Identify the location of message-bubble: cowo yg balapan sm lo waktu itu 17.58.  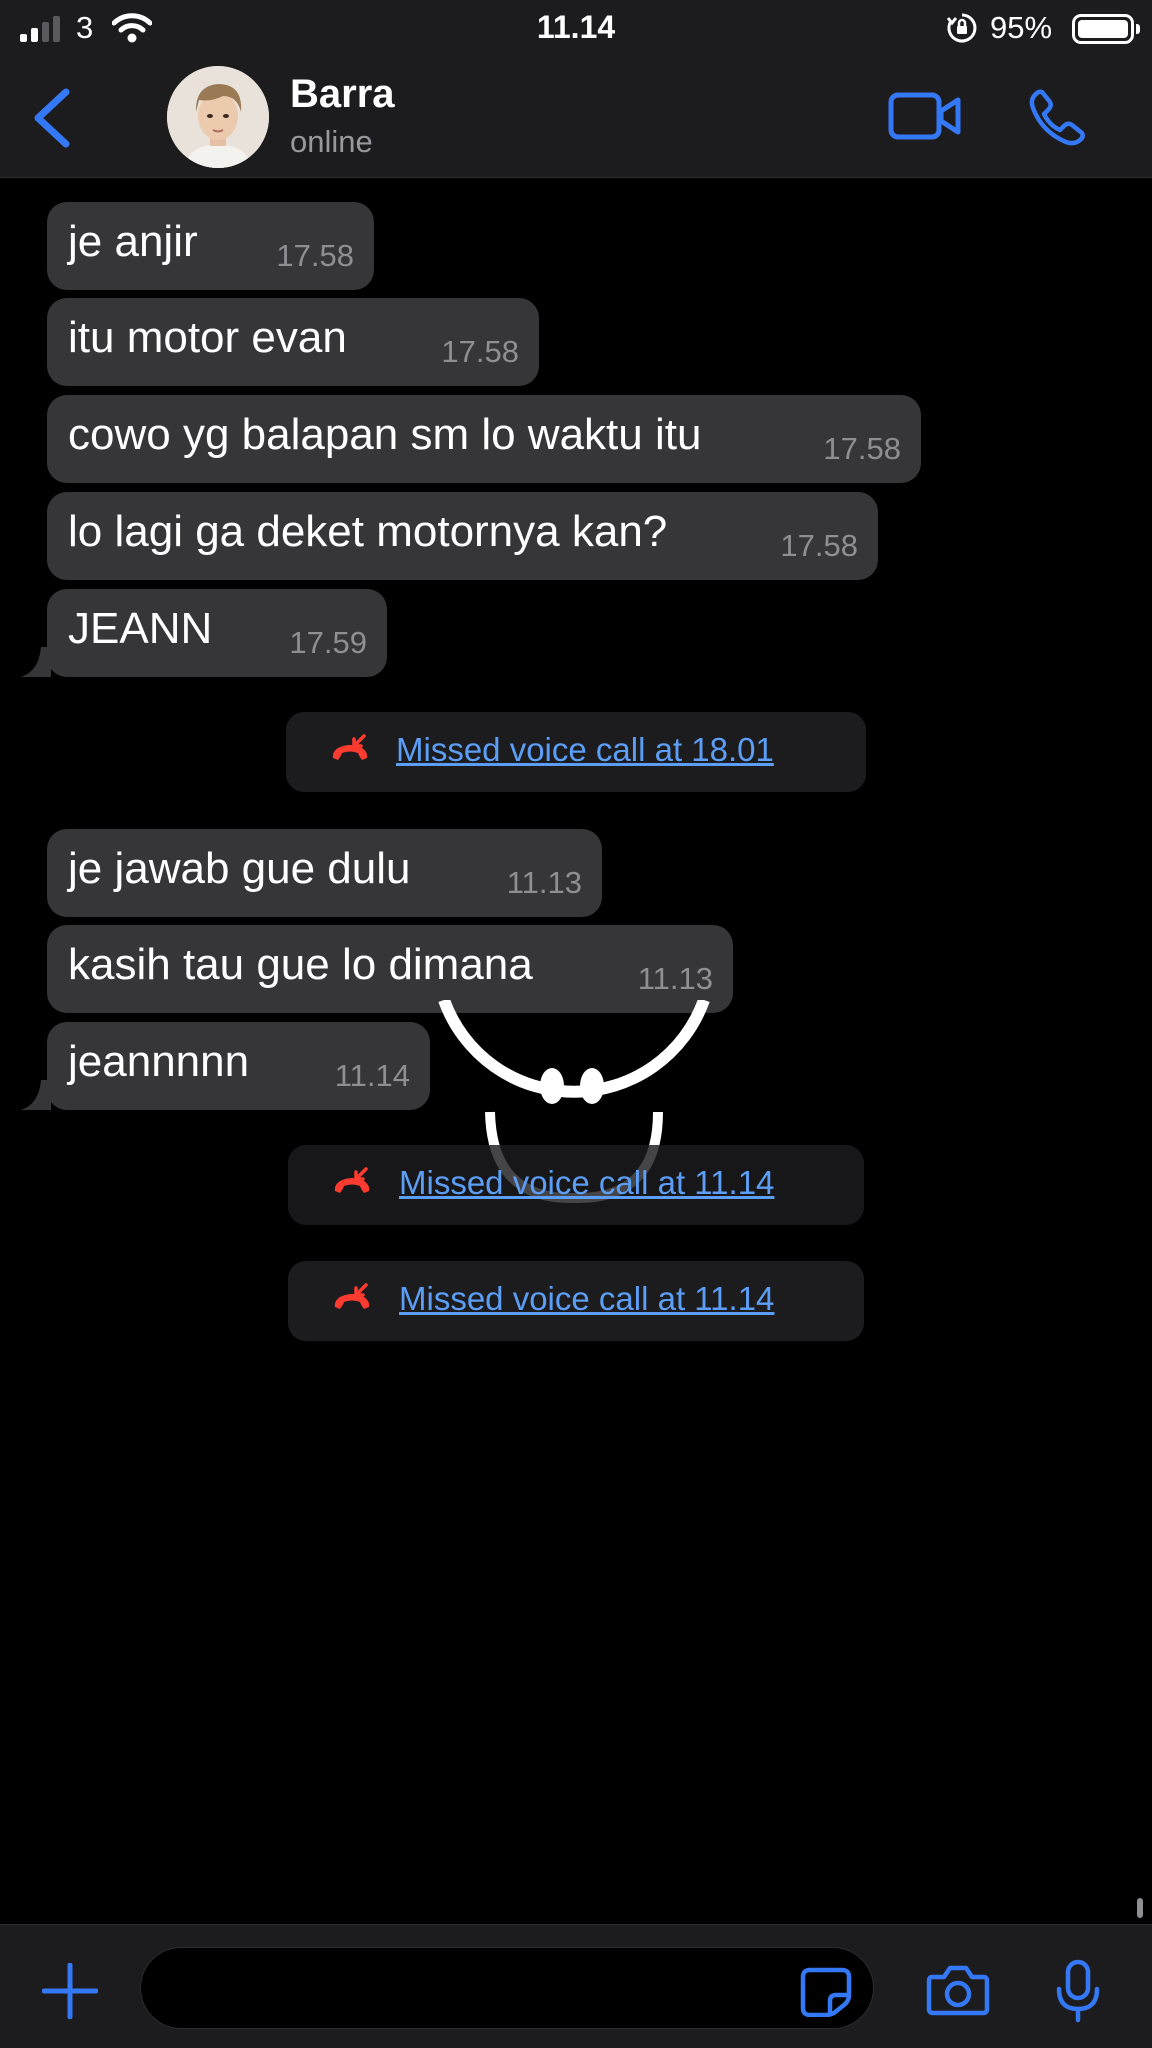
(484, 439).